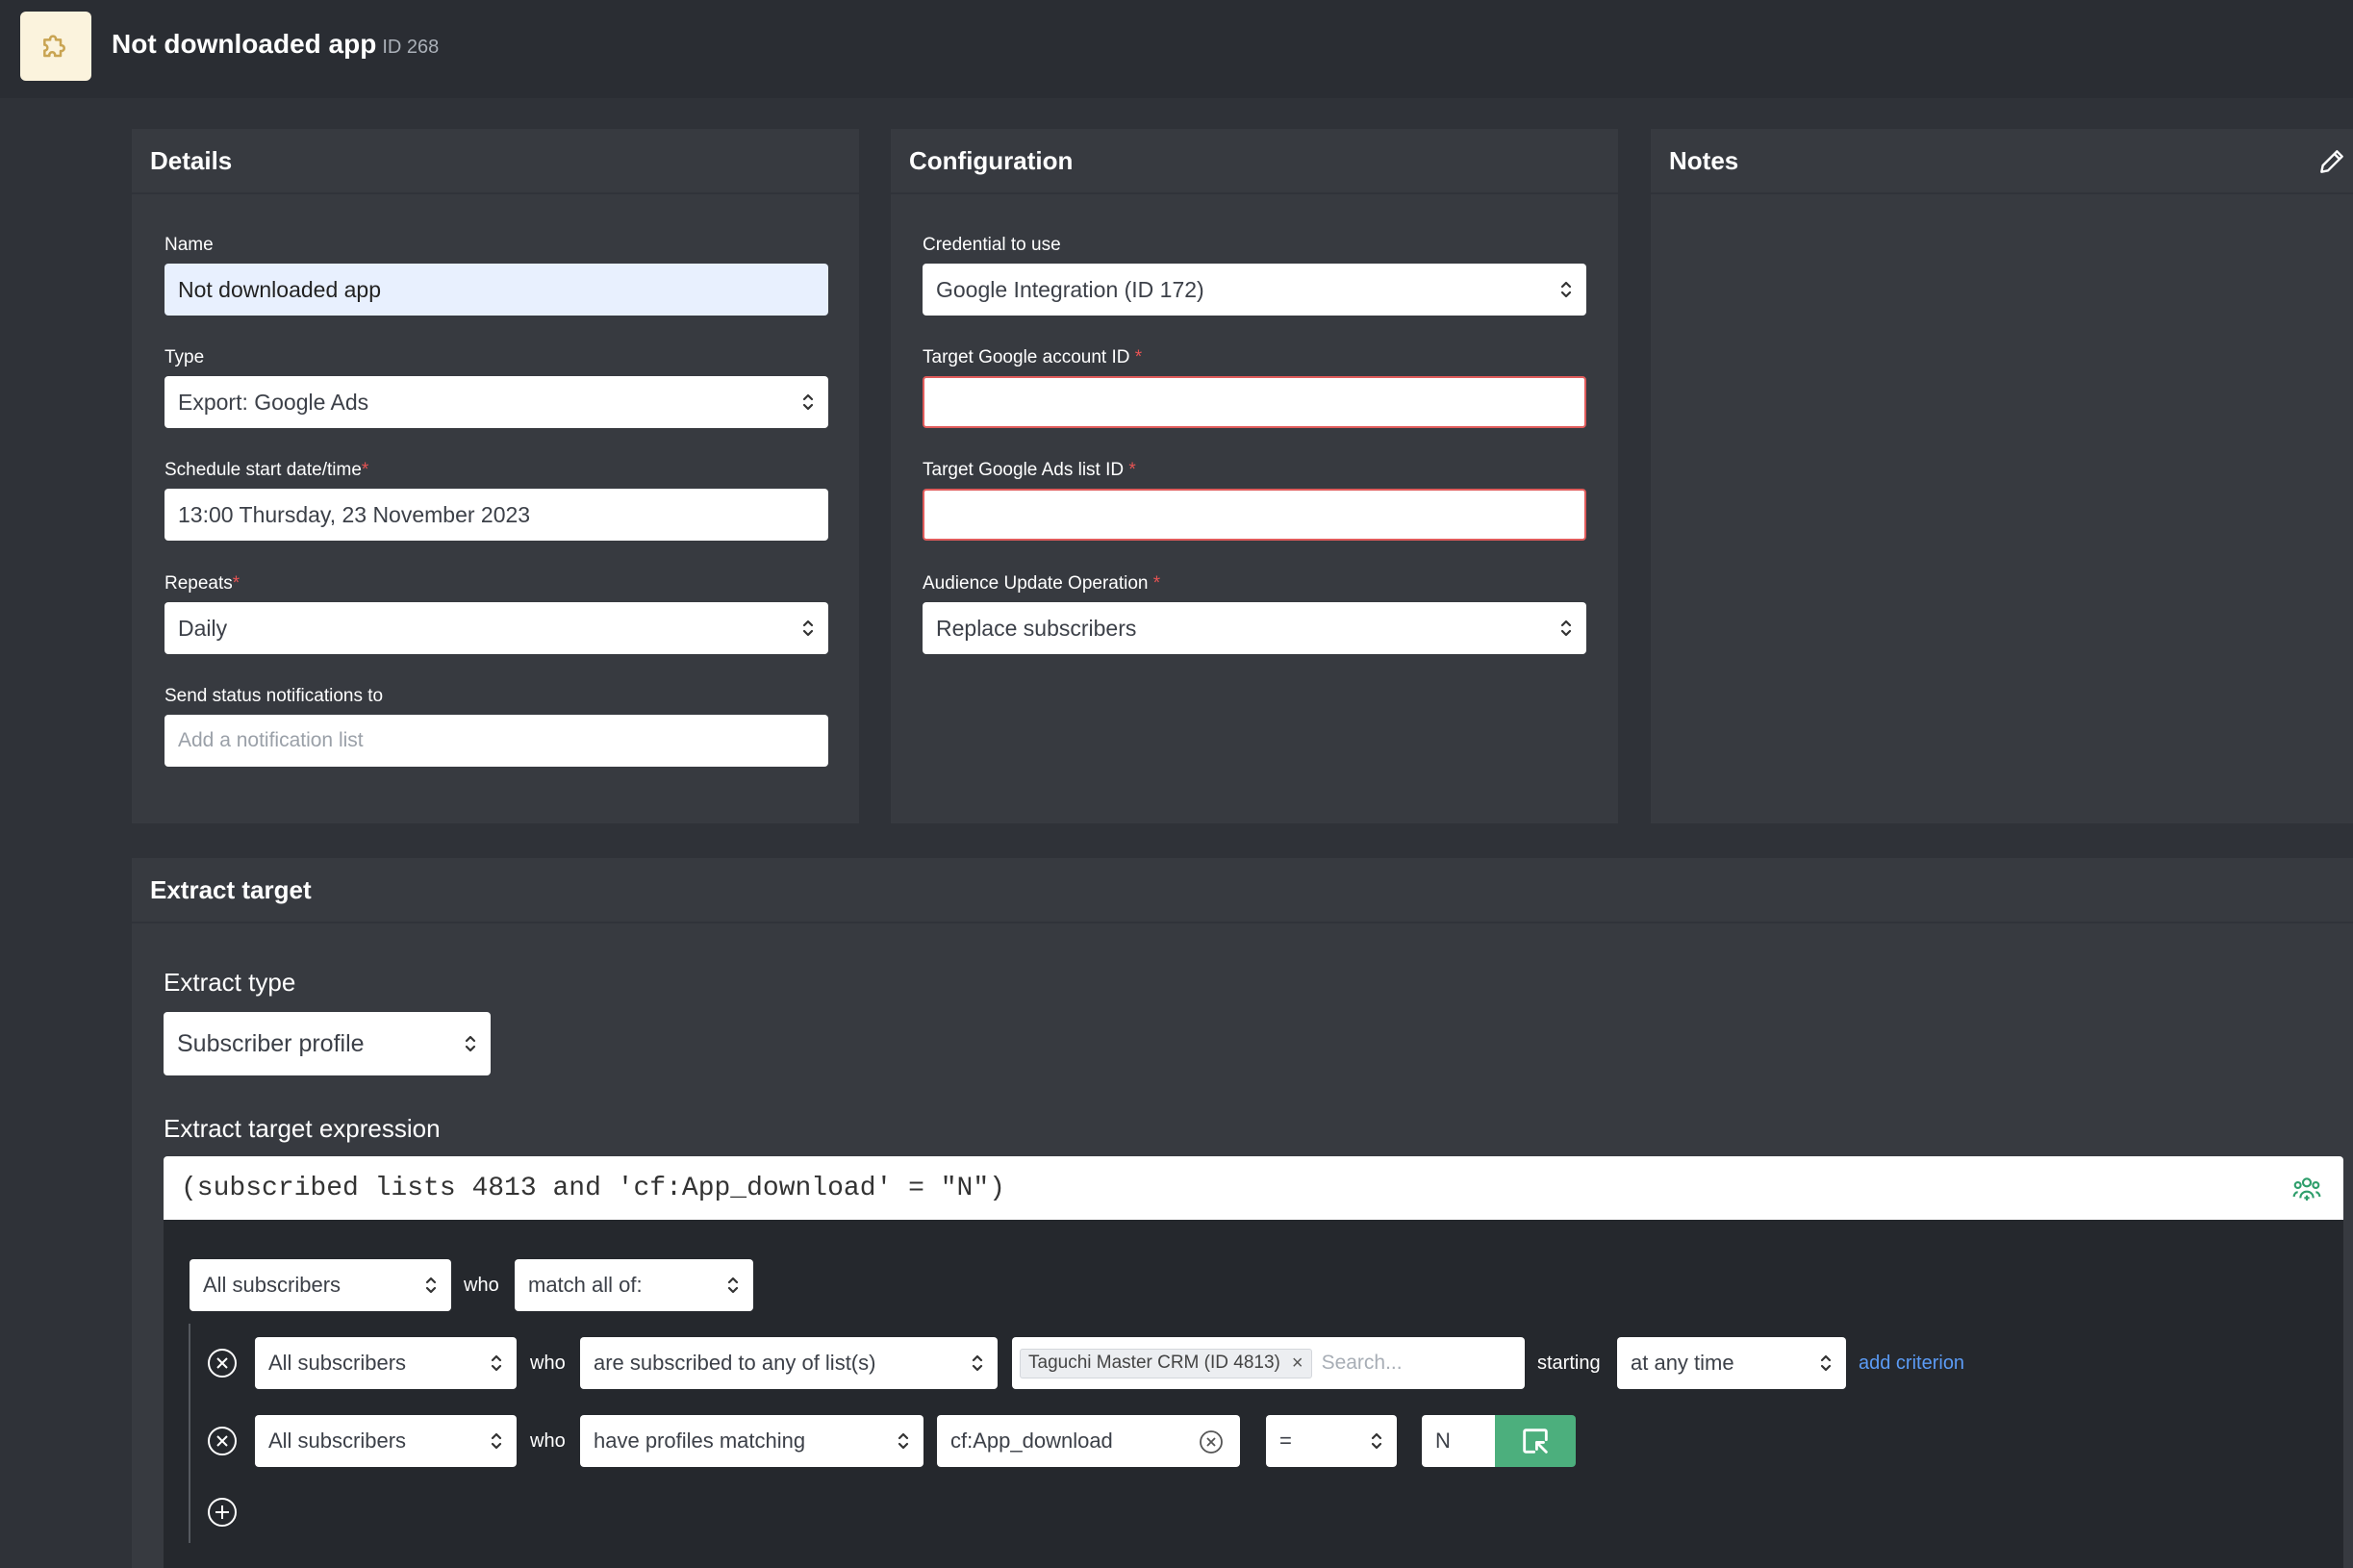 The width and height of the screenshot is (2353, 1568). I want to click on profile-field-value: cf:App_download, so click(1031, 1441).